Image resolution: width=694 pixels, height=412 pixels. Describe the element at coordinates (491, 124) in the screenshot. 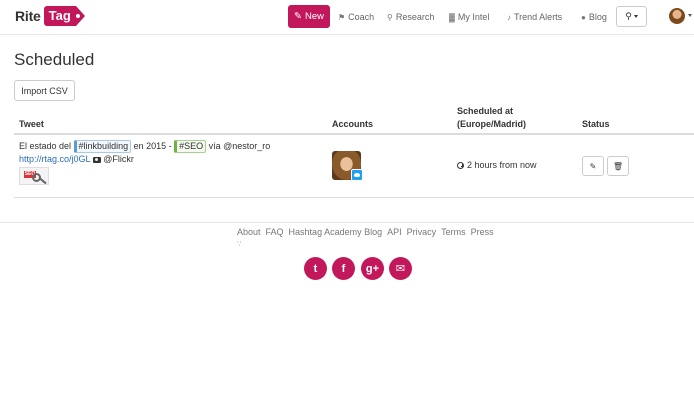

I see `column-header-scheduled-line2: (Europe/Madrid)` at that location.